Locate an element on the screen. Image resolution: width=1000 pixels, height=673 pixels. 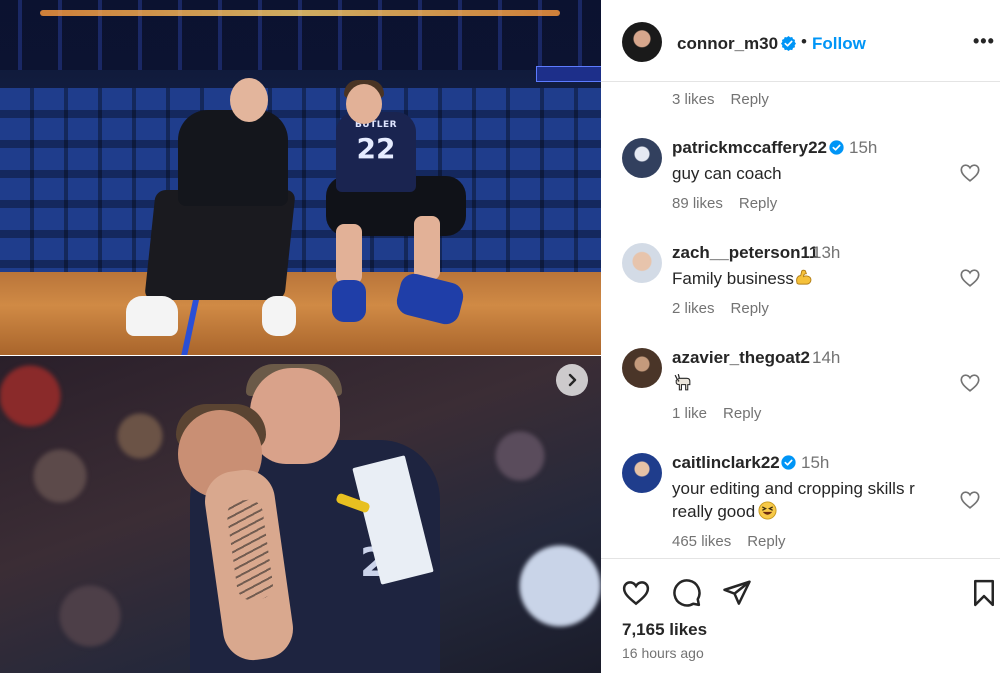
likes-count: 7,165 likes is located at coordinates (664, 630).